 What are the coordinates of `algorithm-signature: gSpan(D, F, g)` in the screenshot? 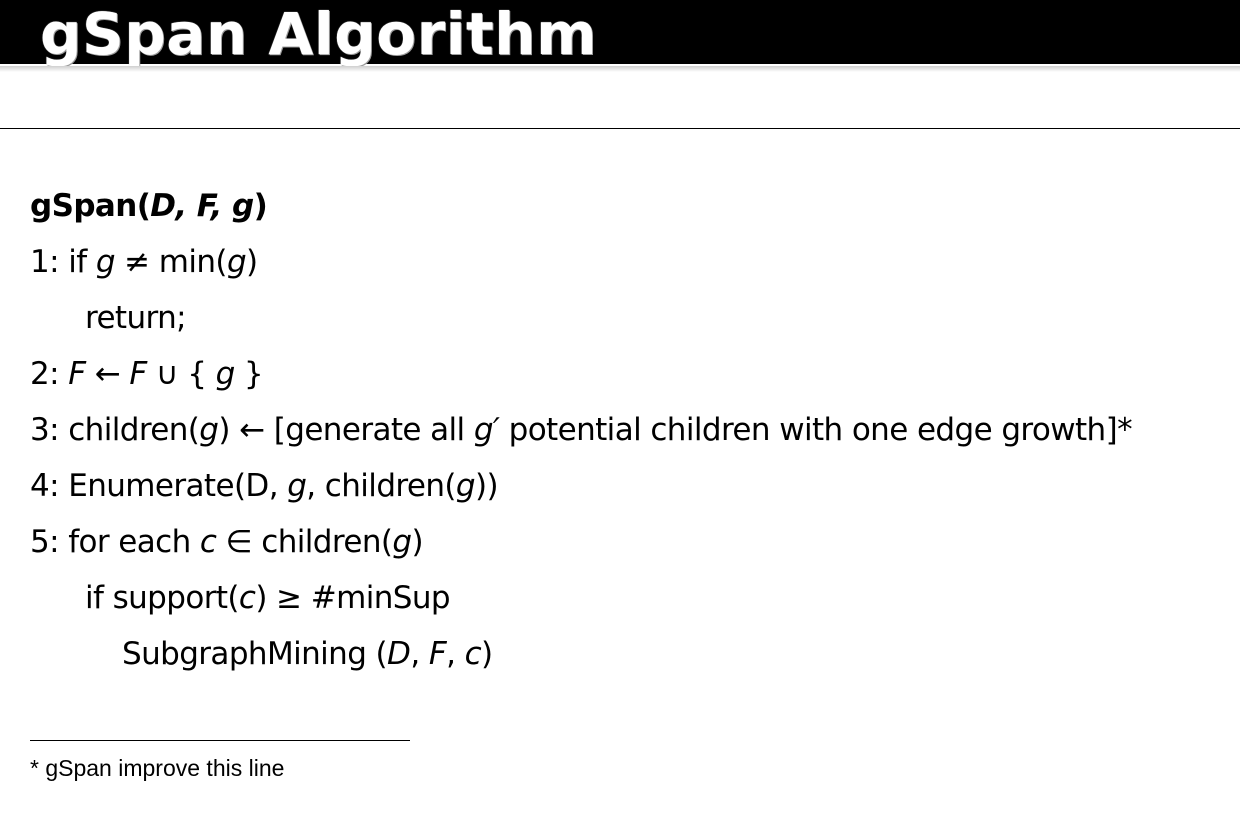 It's located at (149, 206).